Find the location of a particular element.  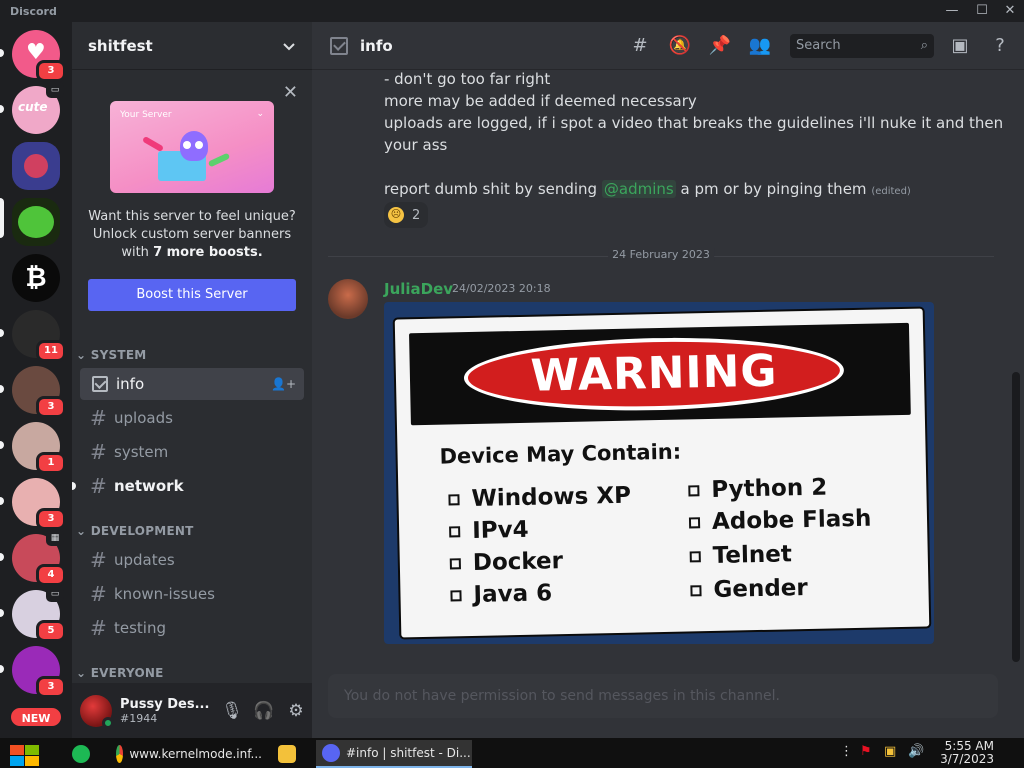

category-development: ⌄ DEVELOPMENT is located at coordinates (135, 531).